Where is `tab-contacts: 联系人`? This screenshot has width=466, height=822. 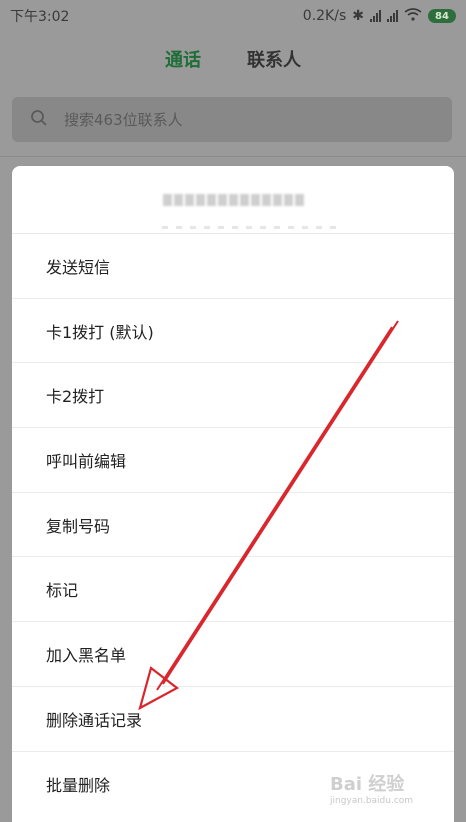
tab-contacts: 联系人 is located at coordinates (274, 64).